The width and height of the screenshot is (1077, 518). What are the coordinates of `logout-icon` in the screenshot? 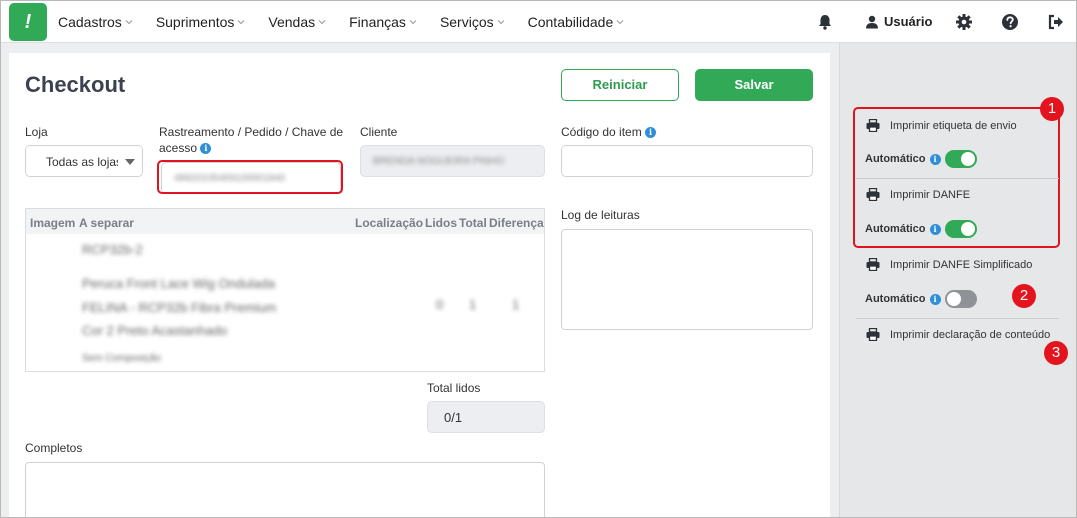 It's located at (1056, 22).